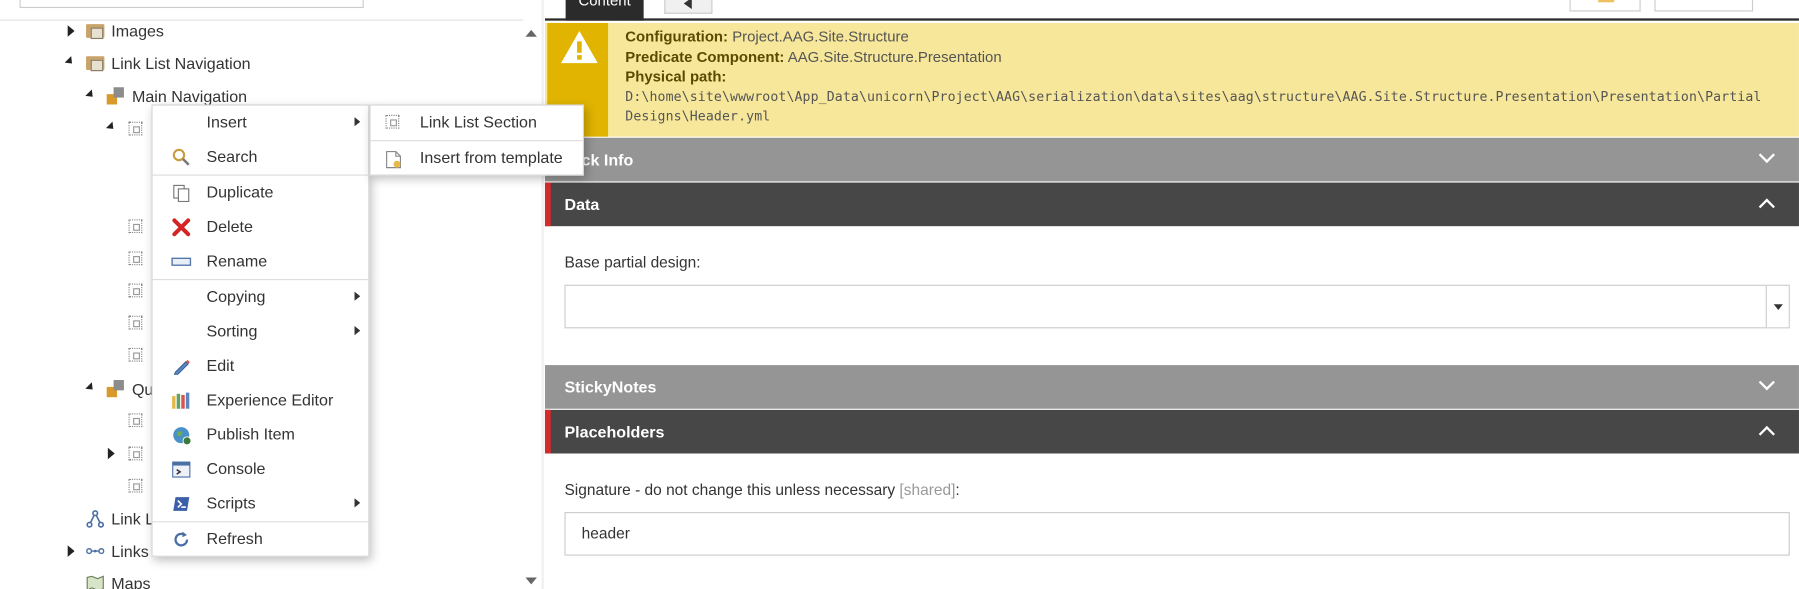 This screenshot has height=589, width=1799. Describe the element at coordinates (261, 157) in the screenshot. I see `menu-item-search: Search` at that location.